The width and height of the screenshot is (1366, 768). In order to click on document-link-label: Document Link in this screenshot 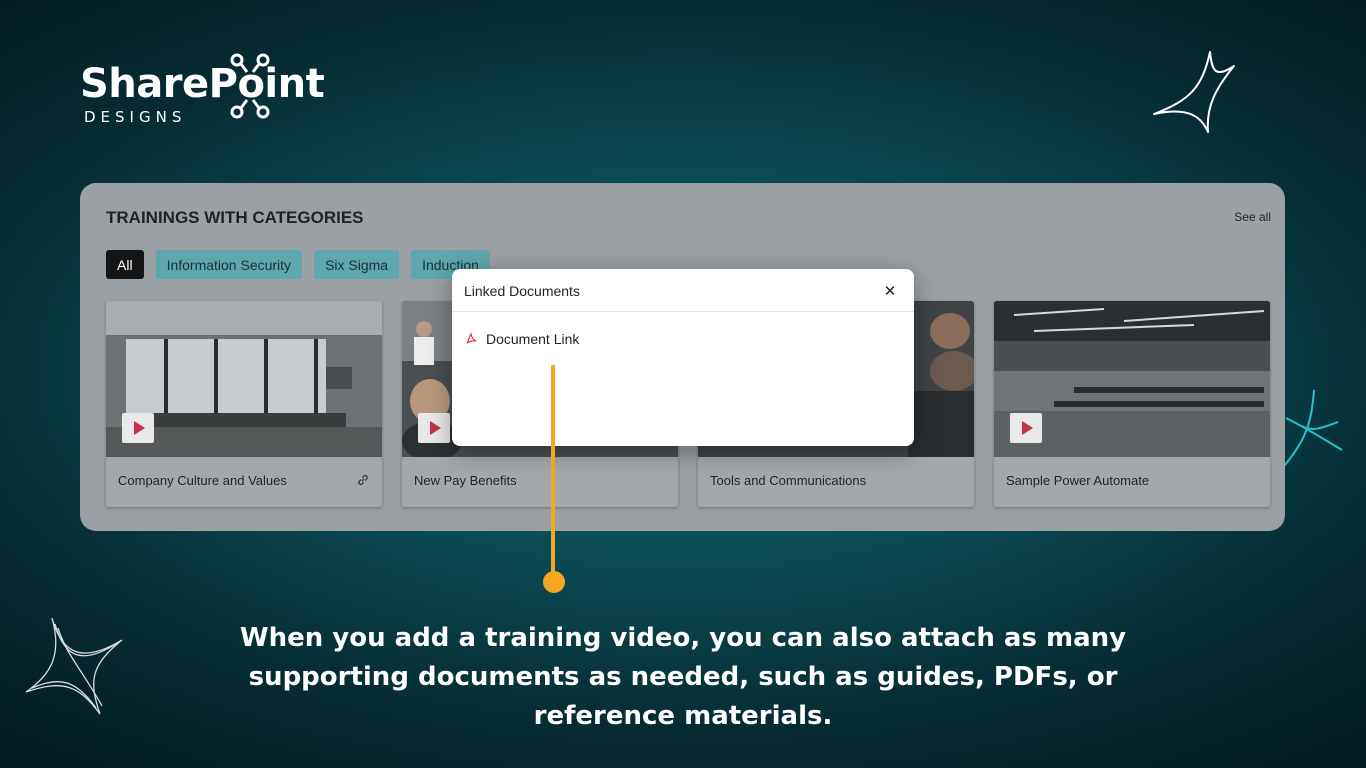, I will do `click(533, 339)`.